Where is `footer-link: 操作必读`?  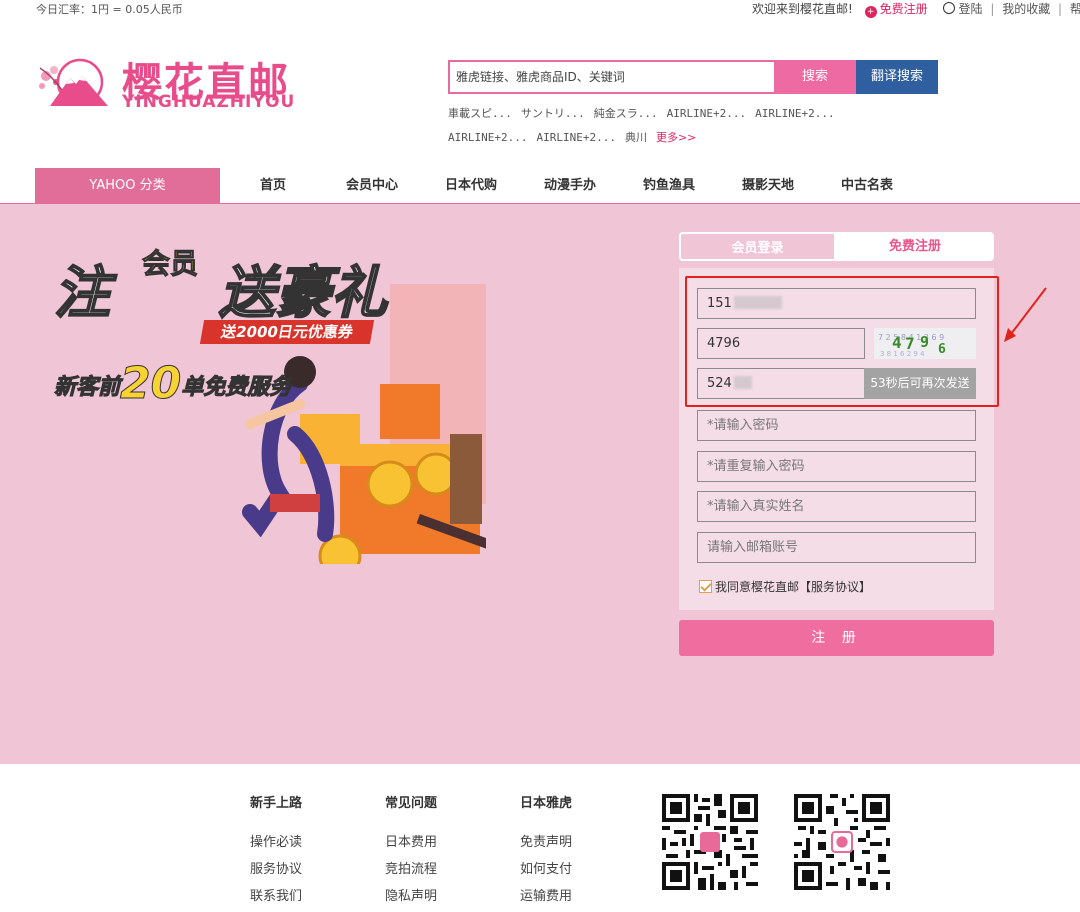
footer-link: 操作必读 is located at coordinates (276, 844).